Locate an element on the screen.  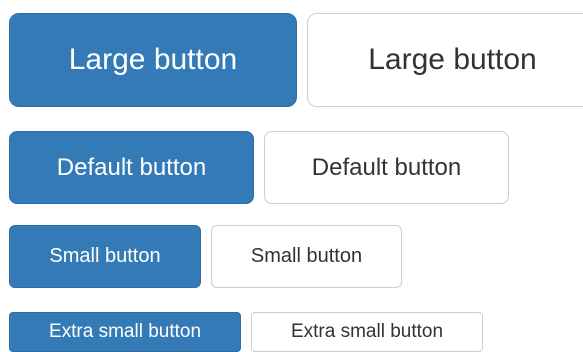
large-default-button: Large button is located at coordinates (445, 60).